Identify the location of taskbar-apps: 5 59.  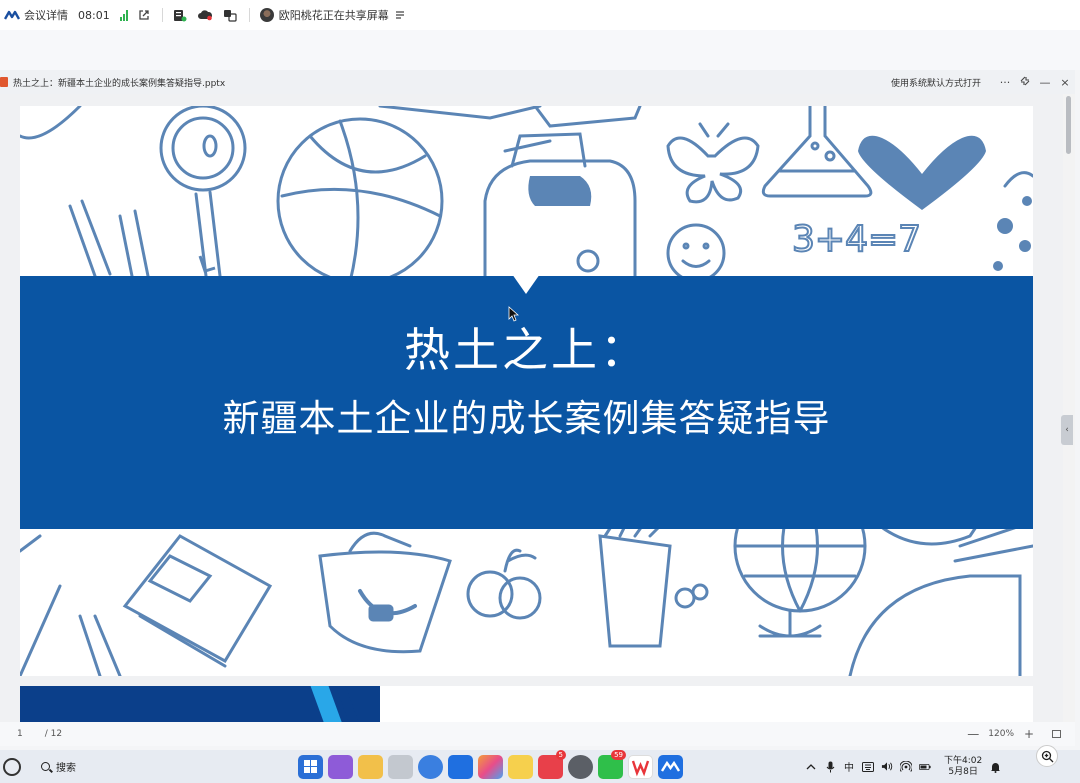
(490, 764).